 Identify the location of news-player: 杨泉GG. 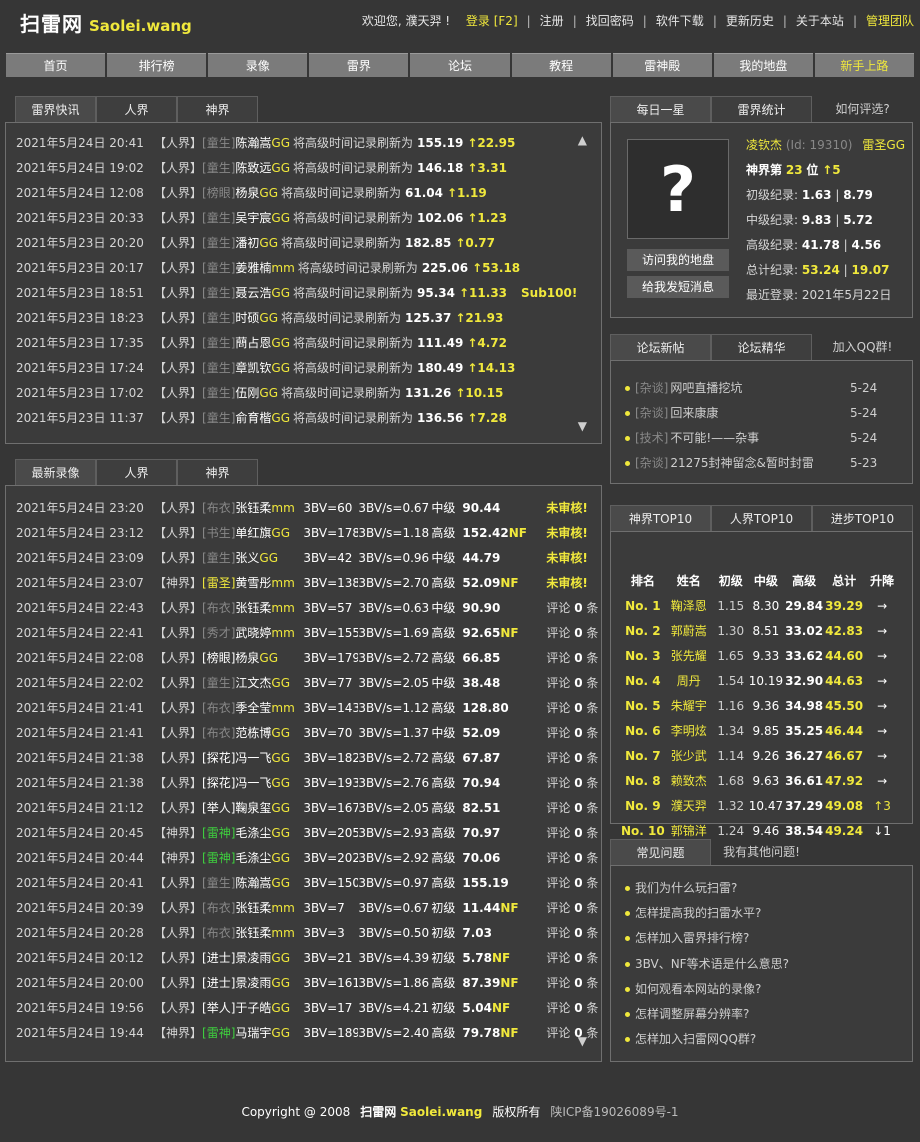
(256, 193).